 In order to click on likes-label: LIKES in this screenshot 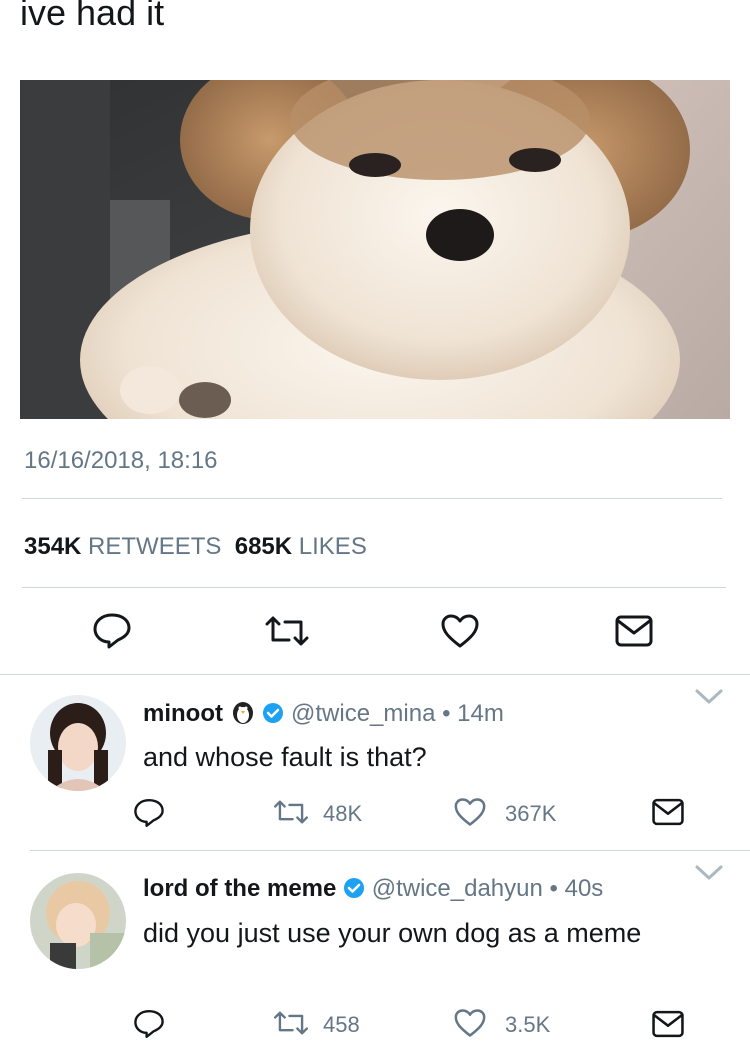, I will do `click(333, 546)`.